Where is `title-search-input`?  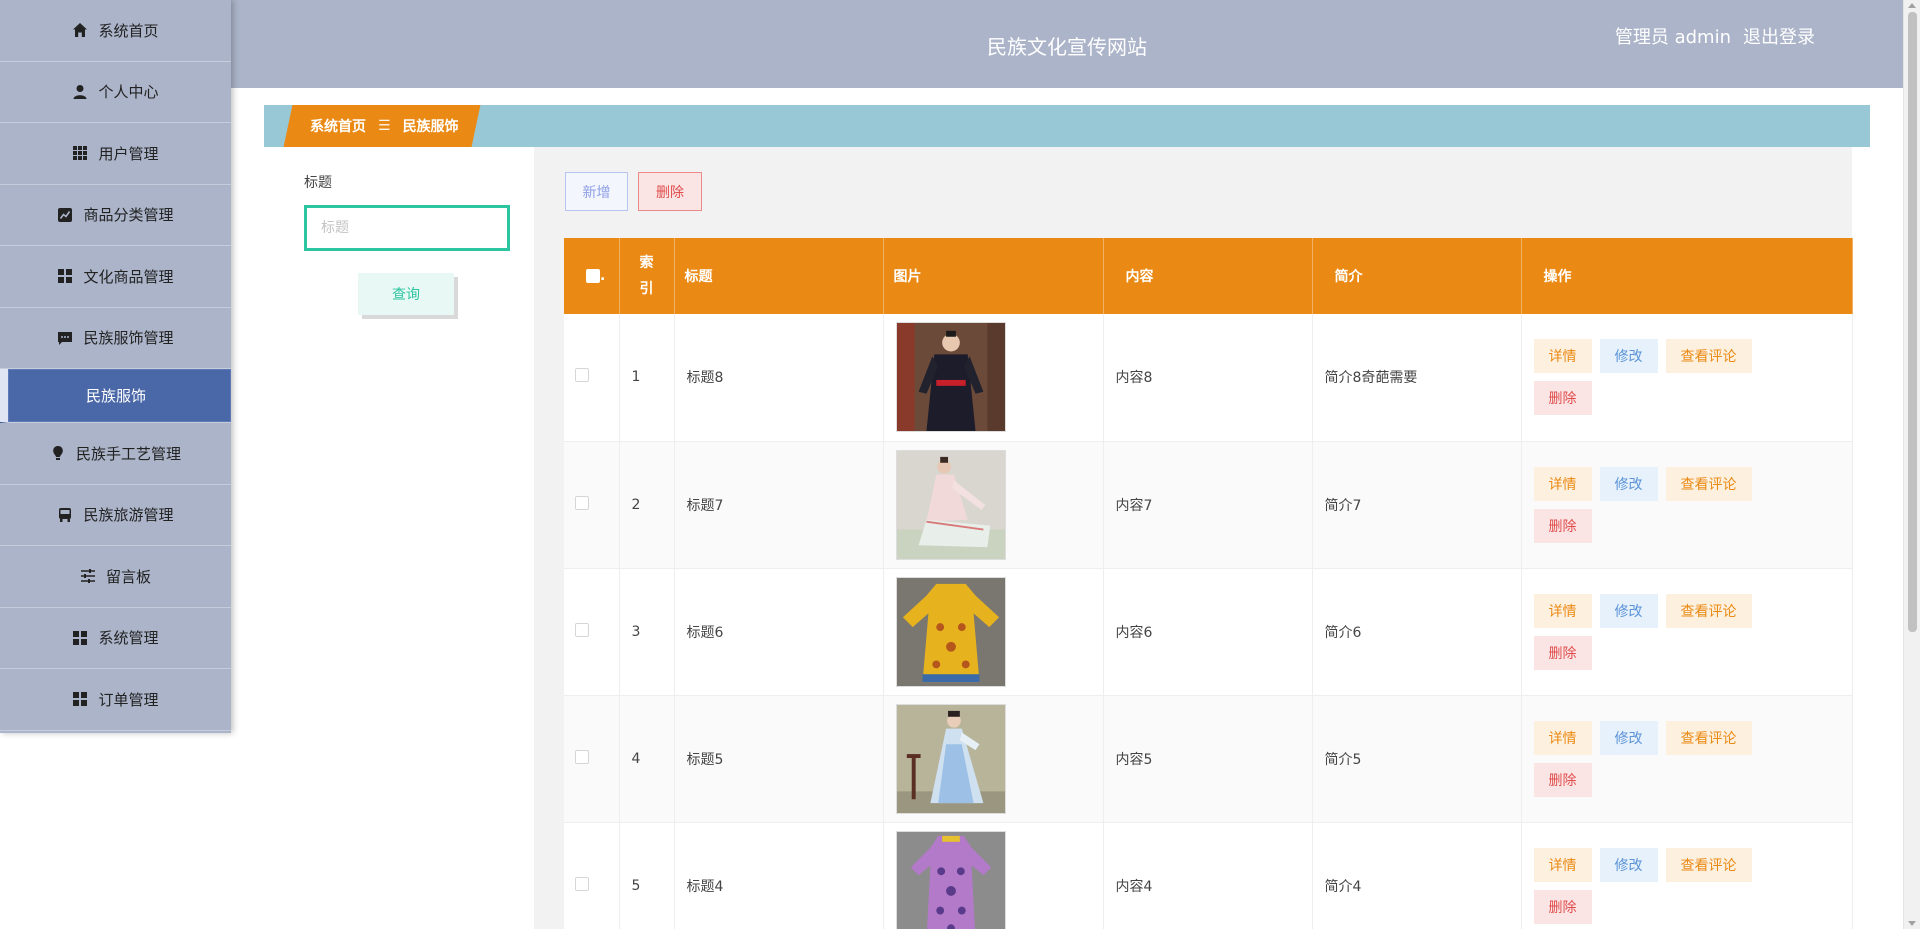 title-search-input is located at coordinates (407, 228).